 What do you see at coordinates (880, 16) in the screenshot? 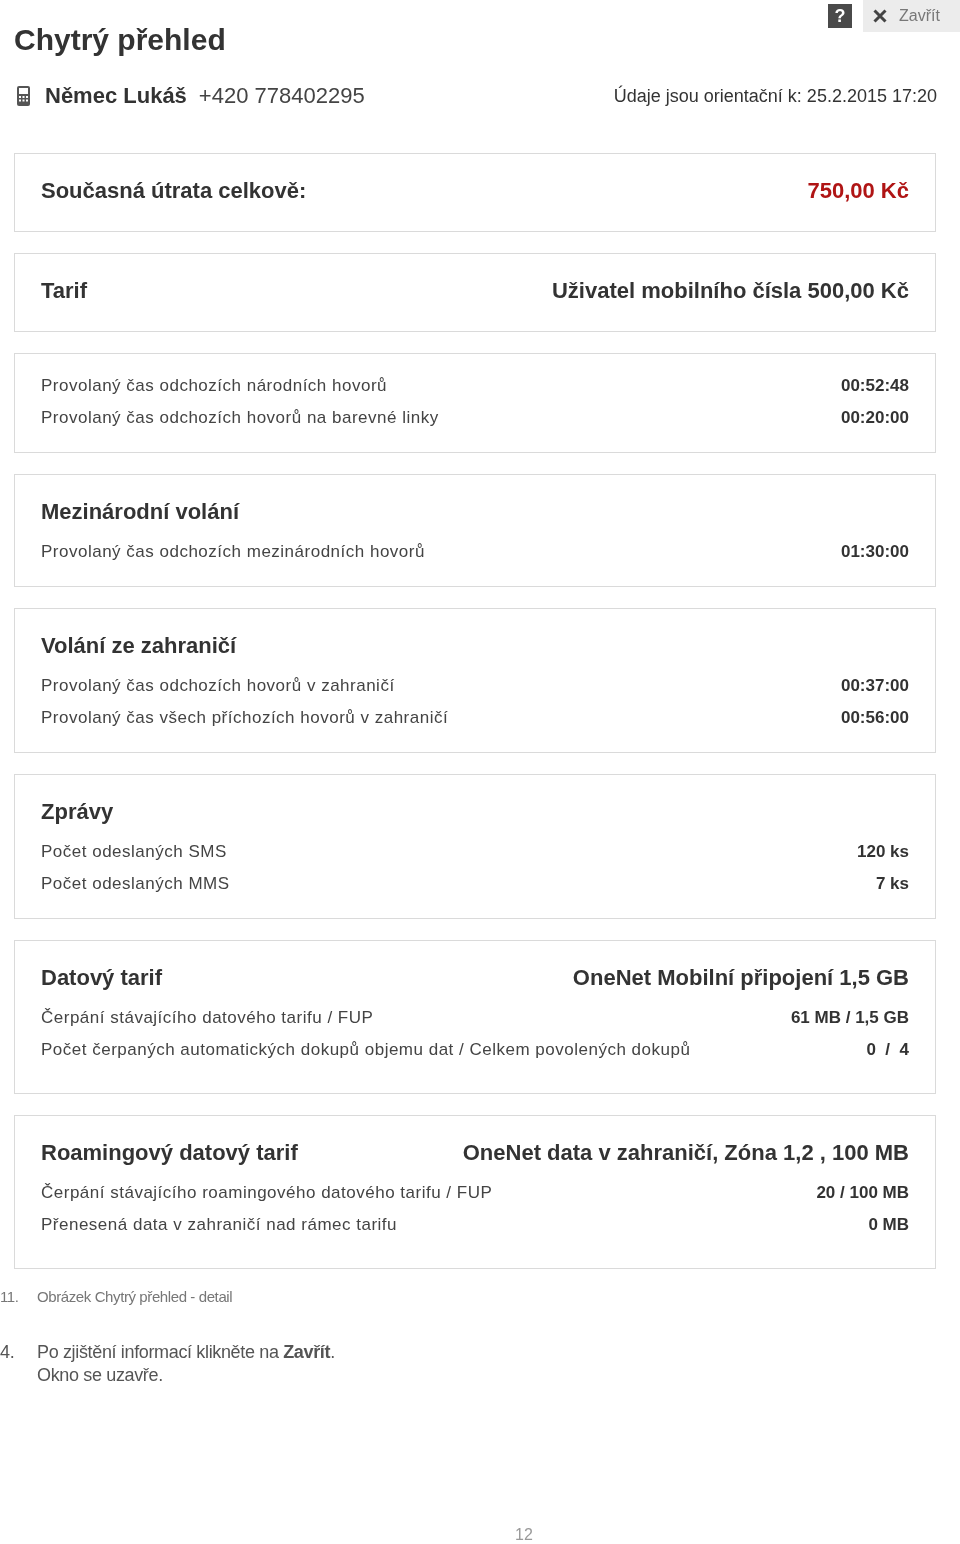
I see `close-icon` at bounding box center [880, 16].